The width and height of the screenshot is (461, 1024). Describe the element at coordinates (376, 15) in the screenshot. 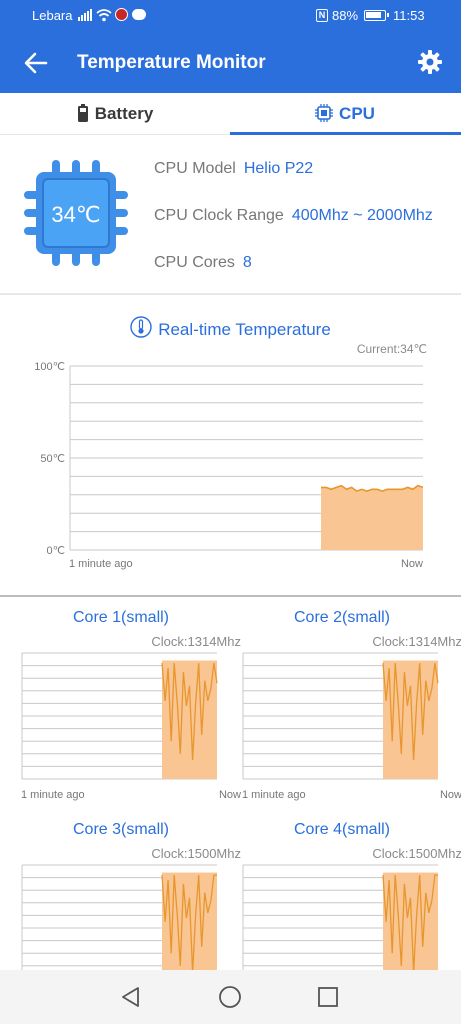

I see `battery-icon` at that location.